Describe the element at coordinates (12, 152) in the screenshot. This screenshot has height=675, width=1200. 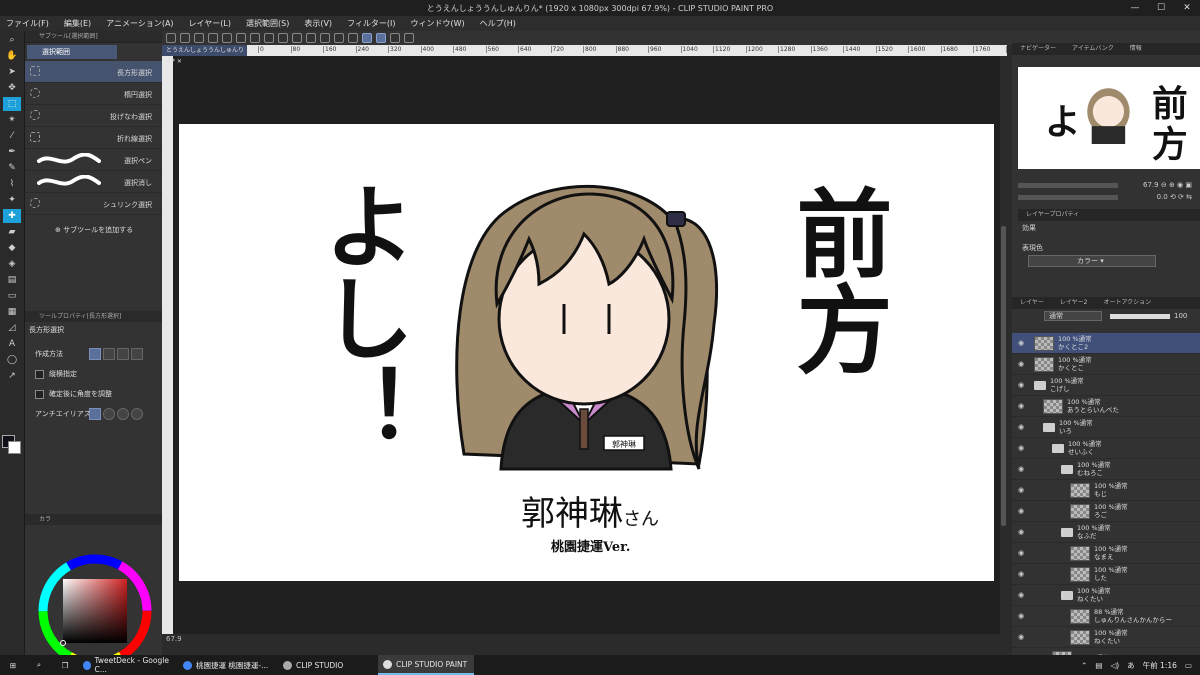
I see `pen-tool-icon: ✒` at that location.